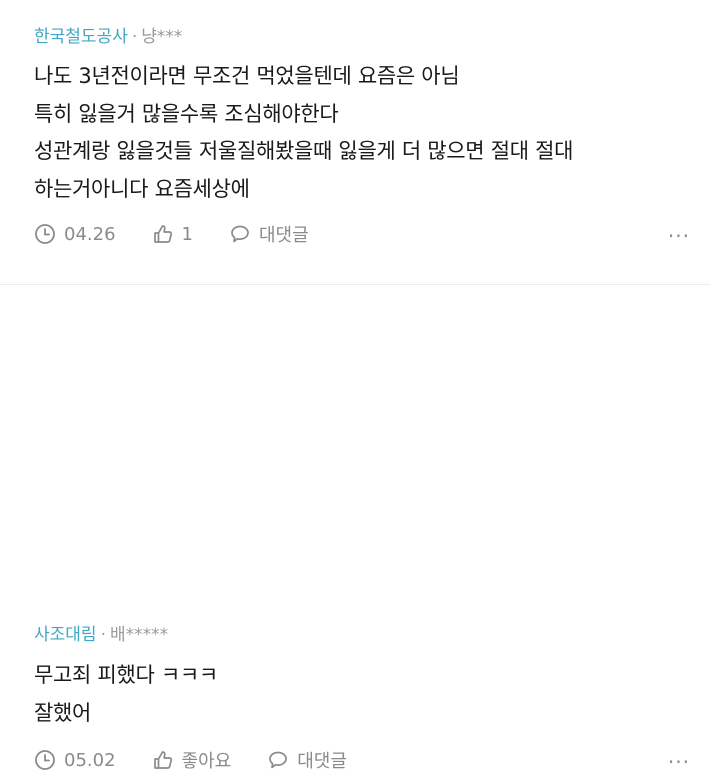 The image size is (710, 774). I want to click on user-name: 배*****, so click(139, 635).